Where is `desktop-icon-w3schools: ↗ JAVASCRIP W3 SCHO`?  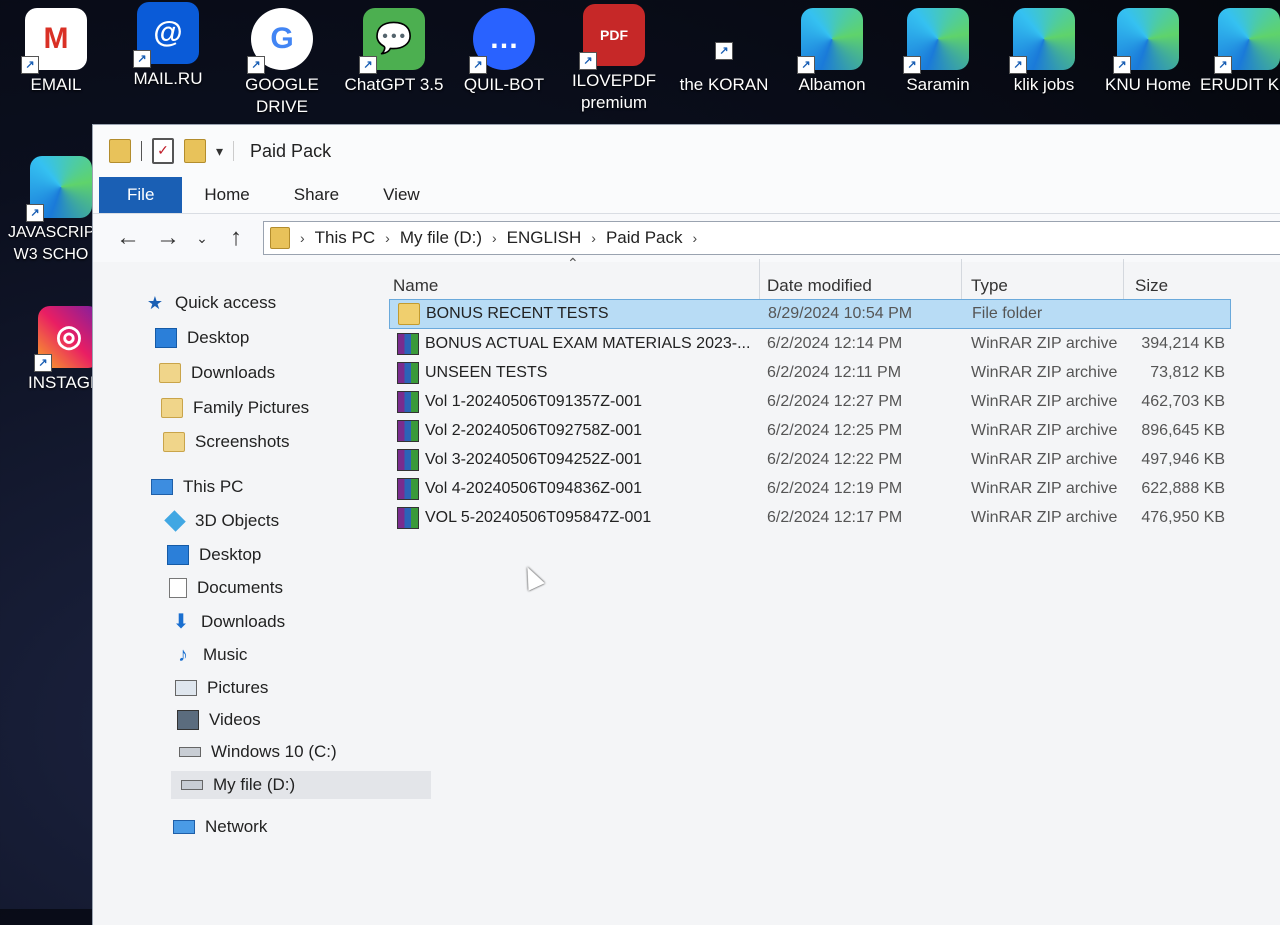 desktop-icon-w3schools: ↗ JAVASCRIP W3 SCHO is located at coordinates (51, 211).